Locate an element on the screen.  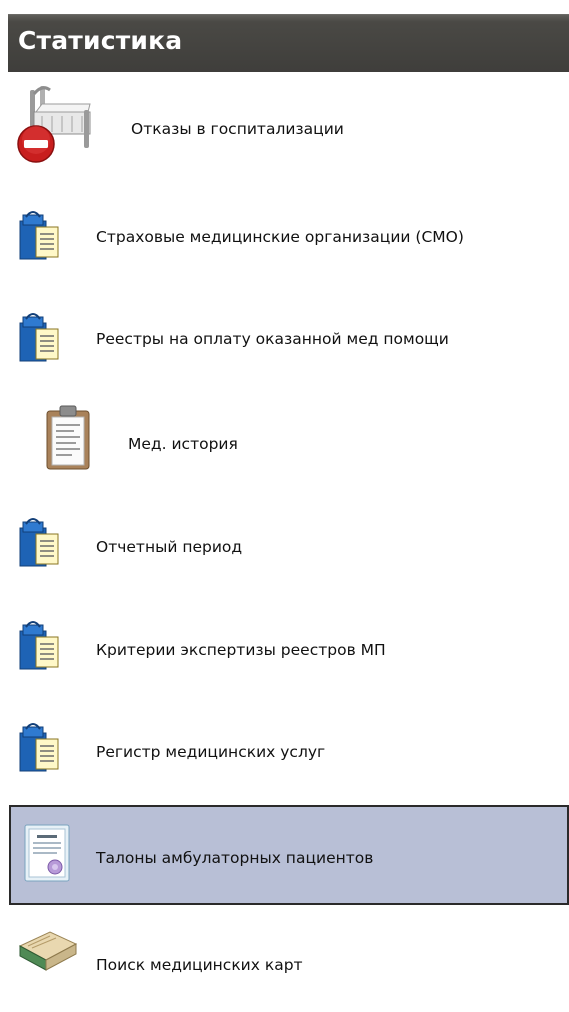
menu-item-payment-registers: Реестры на оплату оказанной мед помощи is located at coordinates (289, 343).